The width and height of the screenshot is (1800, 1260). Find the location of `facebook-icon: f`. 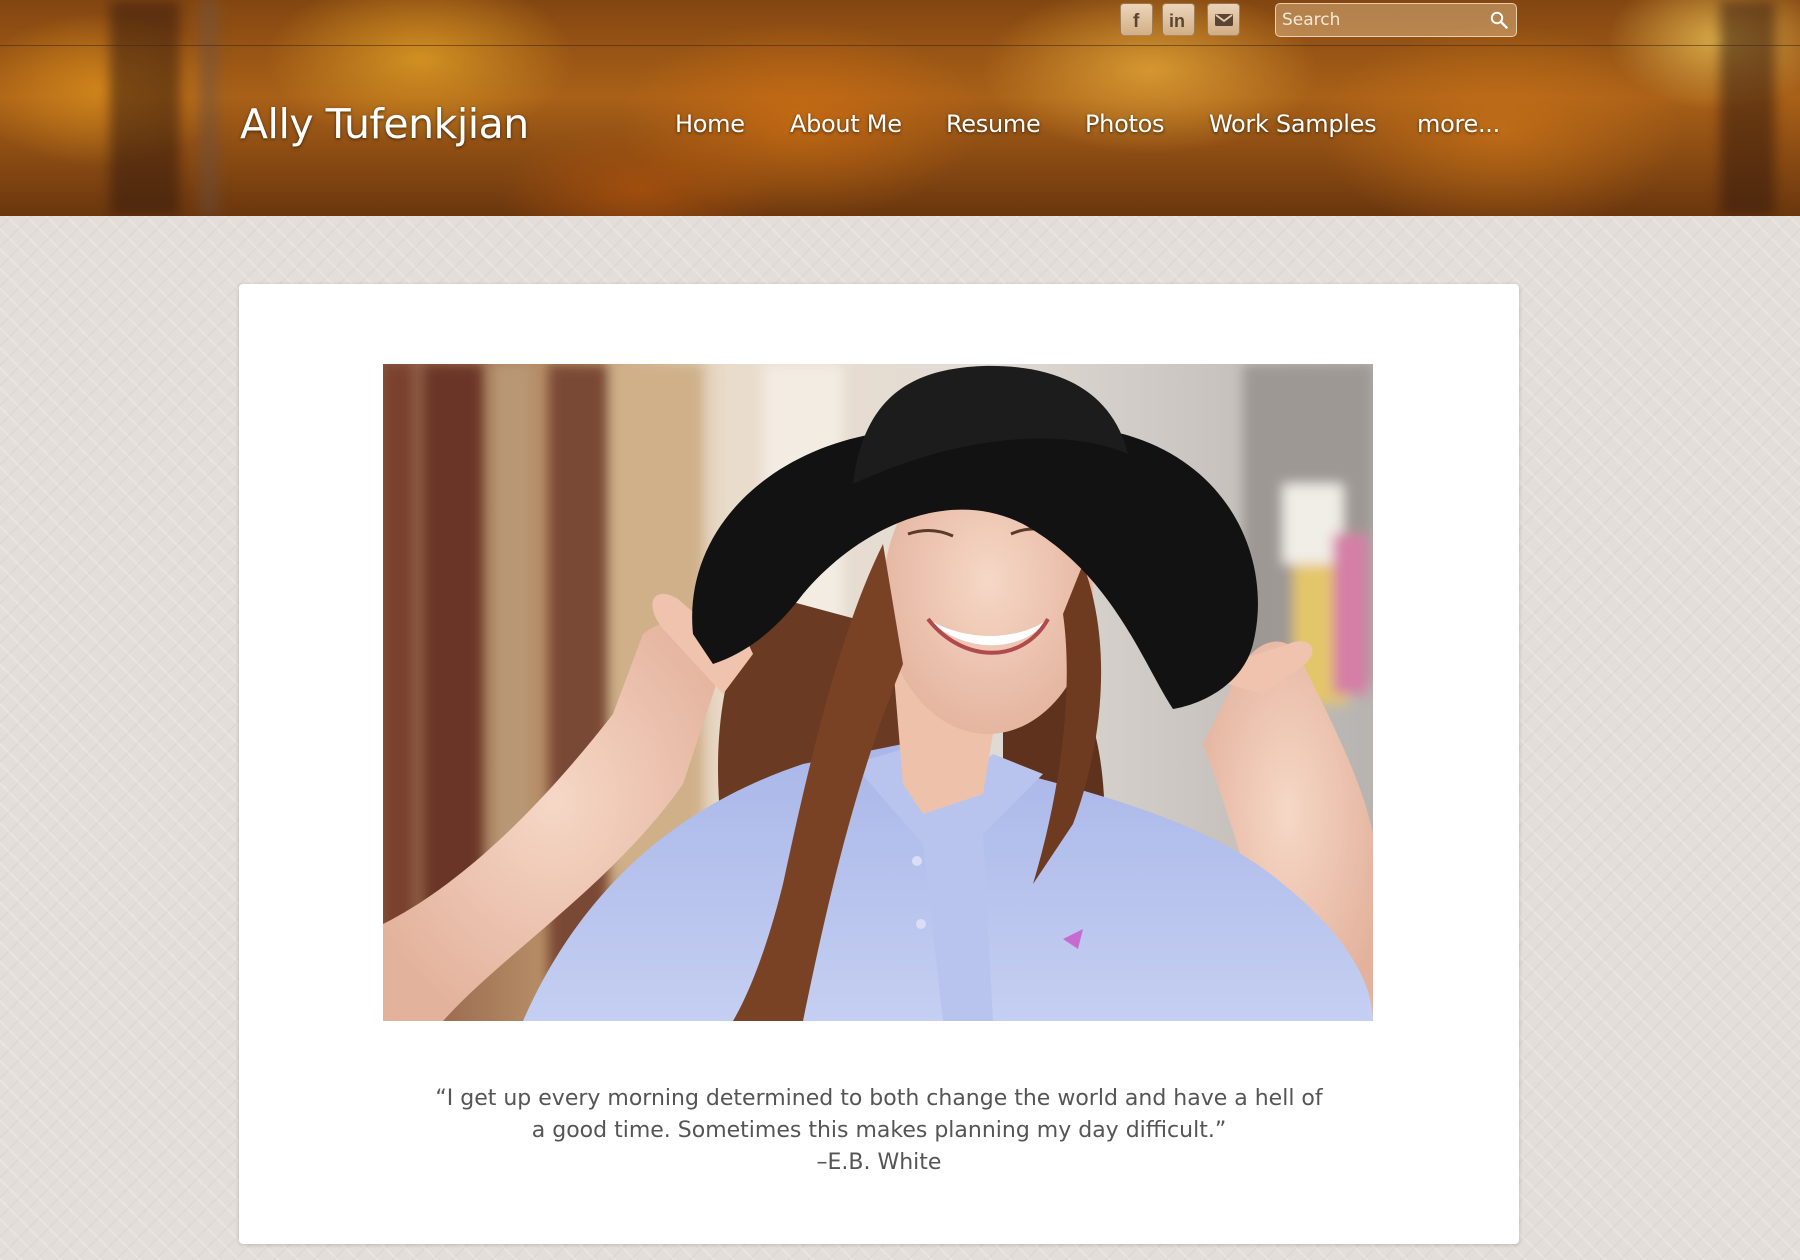

facebook-icon: f is located at coordinates (1136, 19).